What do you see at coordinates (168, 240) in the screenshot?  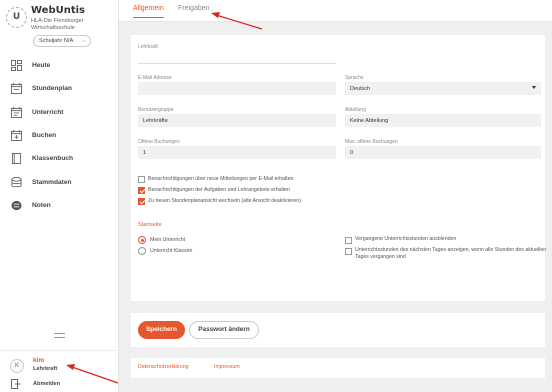 I see `radio-label: Mein Unterricht` at bounding box center [168, 240].